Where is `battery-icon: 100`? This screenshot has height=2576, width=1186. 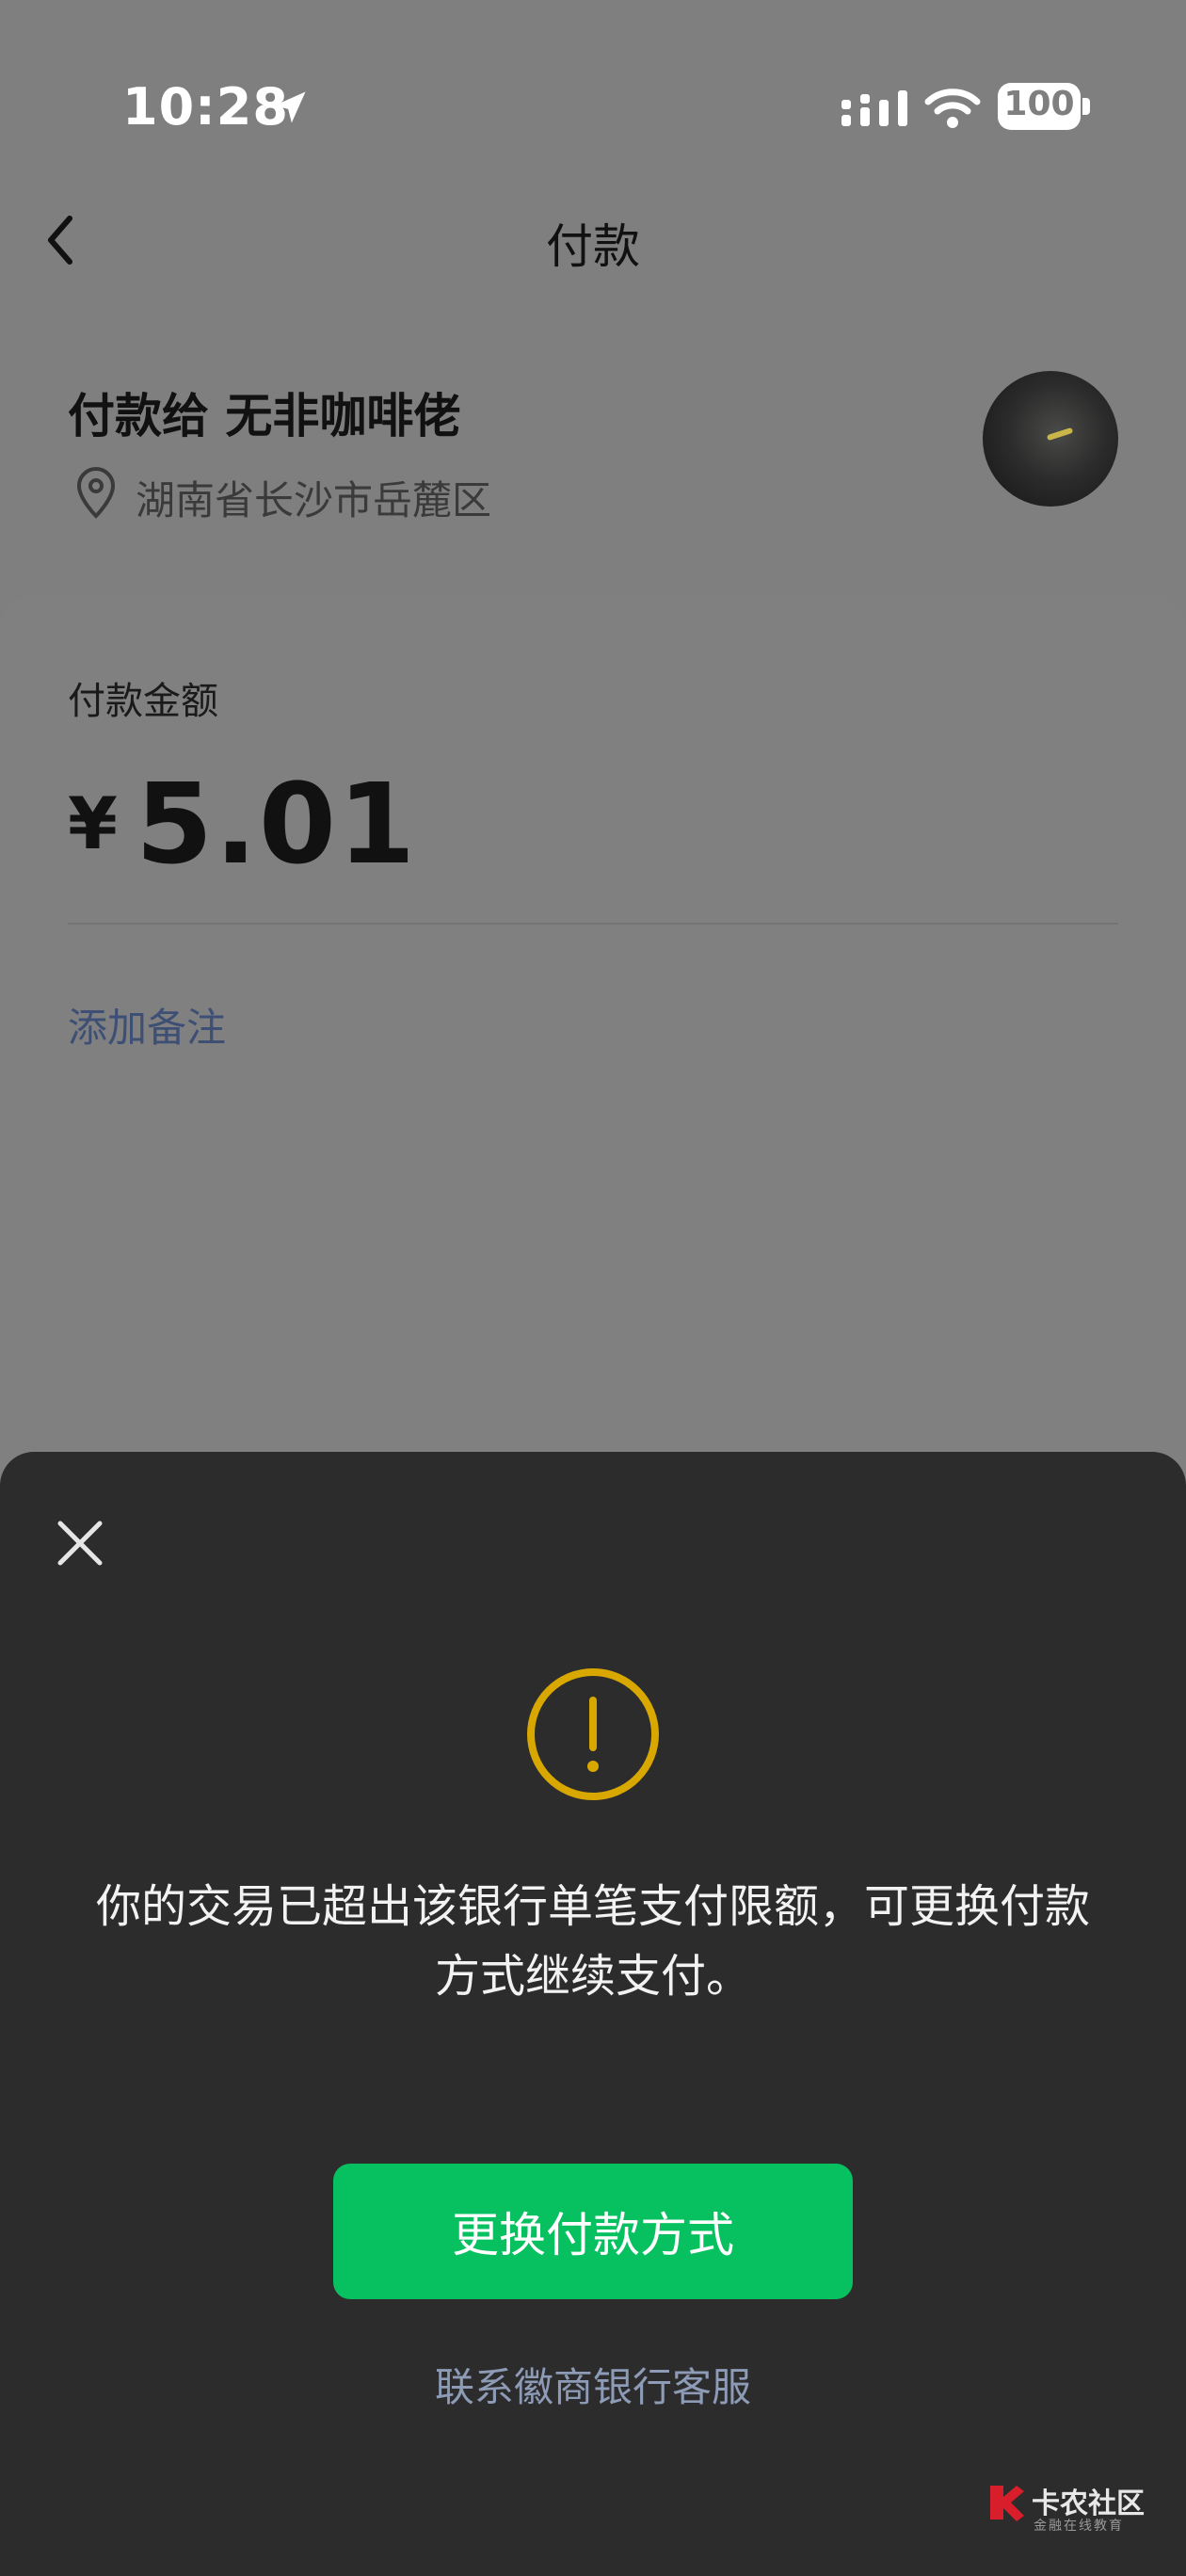 battery-icon: 100 is located at coordinates (1044, 106).